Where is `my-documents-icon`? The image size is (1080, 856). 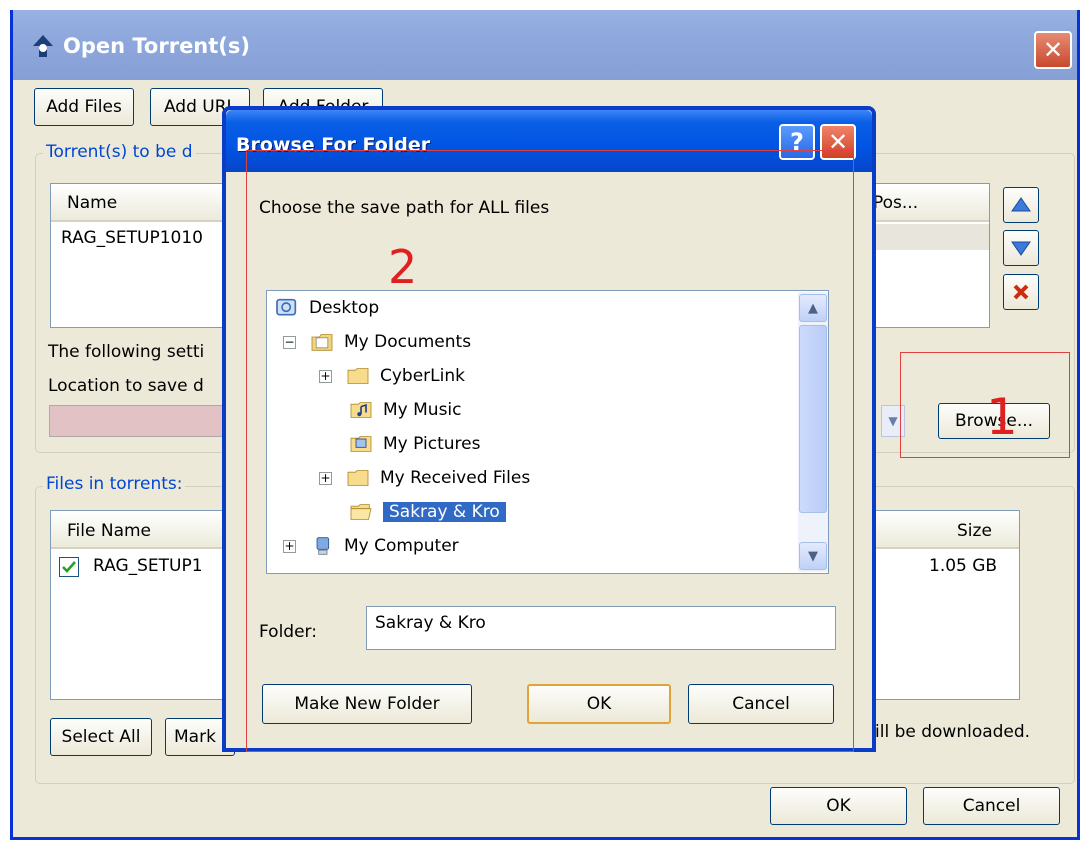
my-documents-icon is located at coordinates (322, 342).